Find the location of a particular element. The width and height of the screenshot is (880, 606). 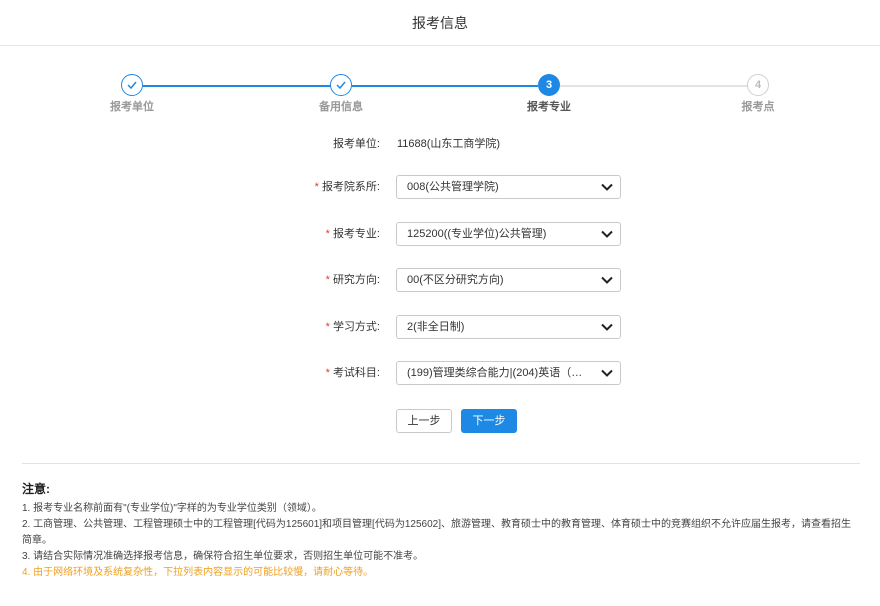

step-1: 报考单位 is located at coordinates (132, 94).